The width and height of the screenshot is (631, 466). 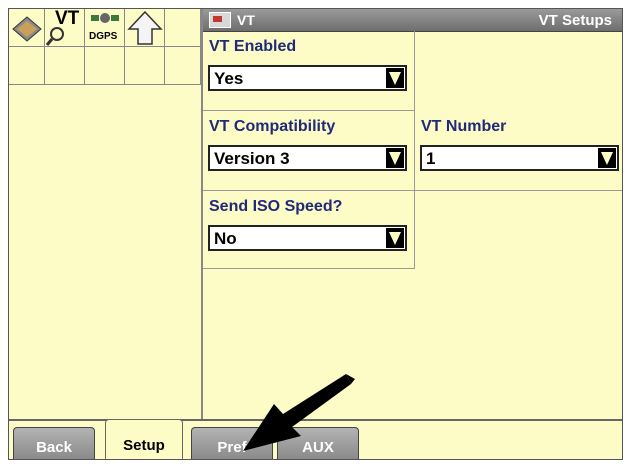 What do you see at coordinates (575, 20) in the screenshot?
I see `screen-title: VT Setups` at bounding box center [575, 20].